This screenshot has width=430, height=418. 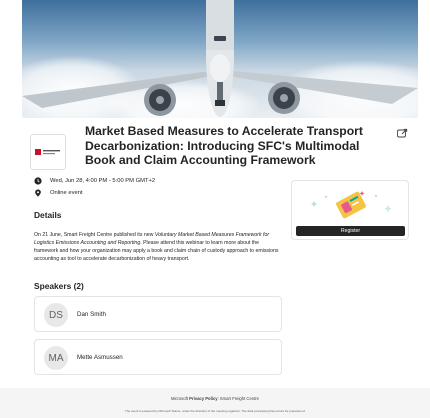 I want to click on speaker-card: MA Mette Asmussen, so click(x=158, y=357).